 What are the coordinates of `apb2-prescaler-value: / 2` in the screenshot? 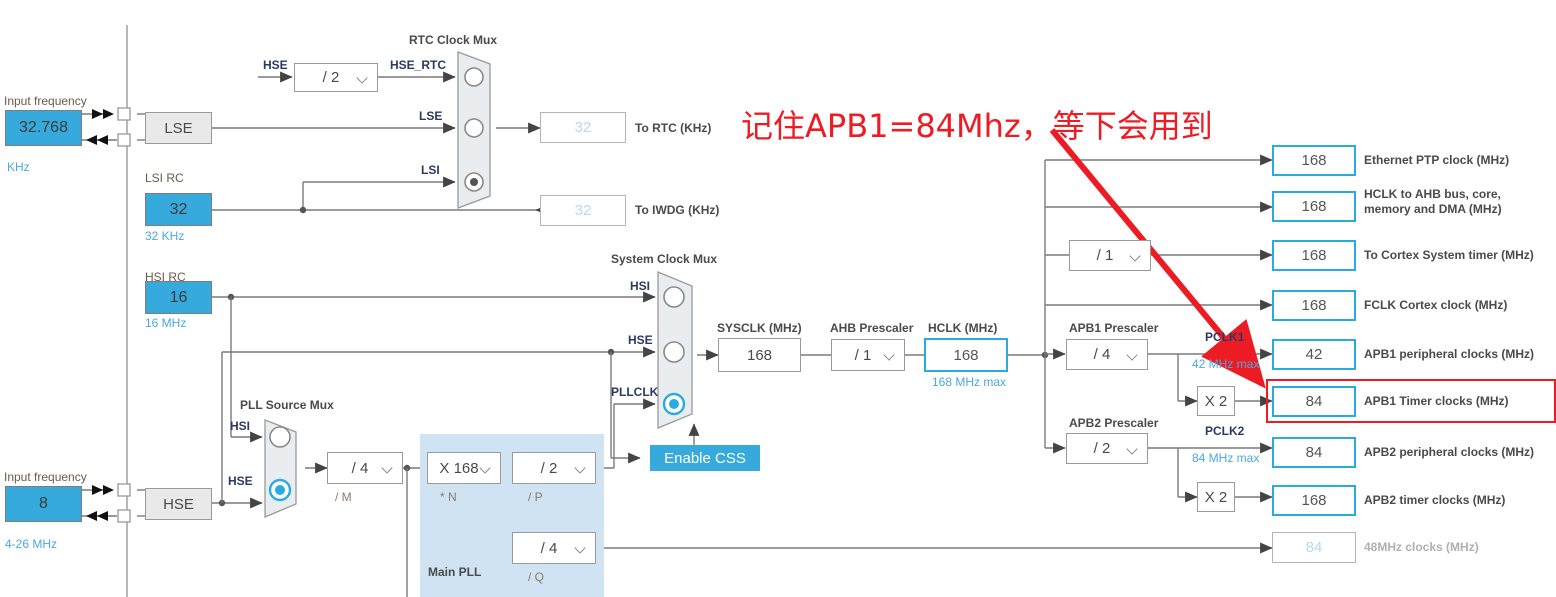 It's located at (1102, 448).